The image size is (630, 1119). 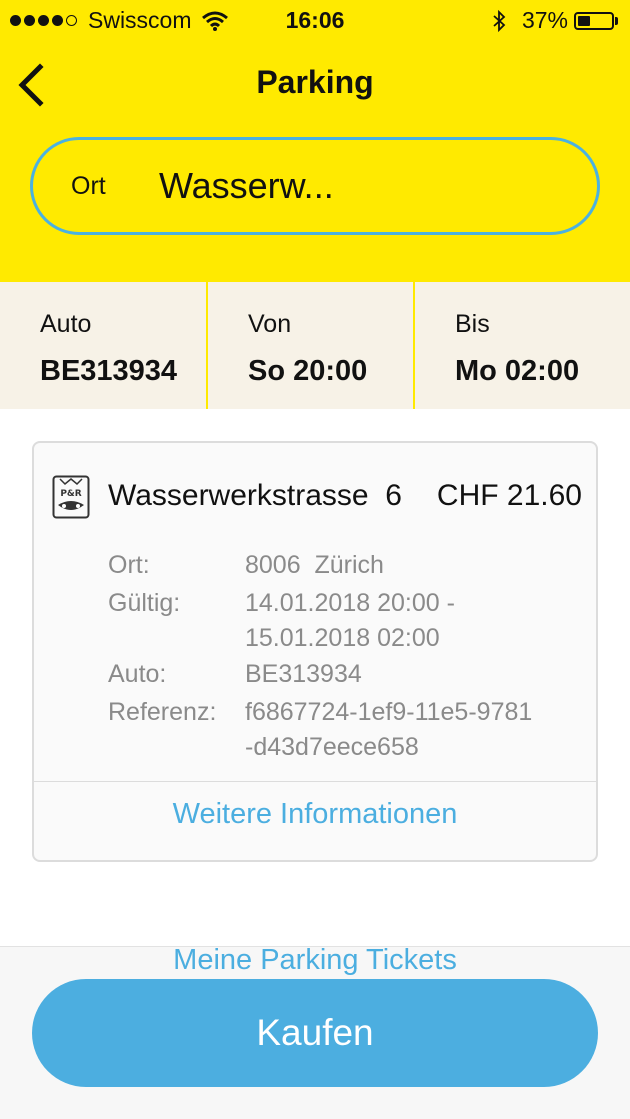 What do you see at coordinates (103, 345) in the screenshot?
I see `summary-auto: Auto BE313934` at bounding box center [103, 345].